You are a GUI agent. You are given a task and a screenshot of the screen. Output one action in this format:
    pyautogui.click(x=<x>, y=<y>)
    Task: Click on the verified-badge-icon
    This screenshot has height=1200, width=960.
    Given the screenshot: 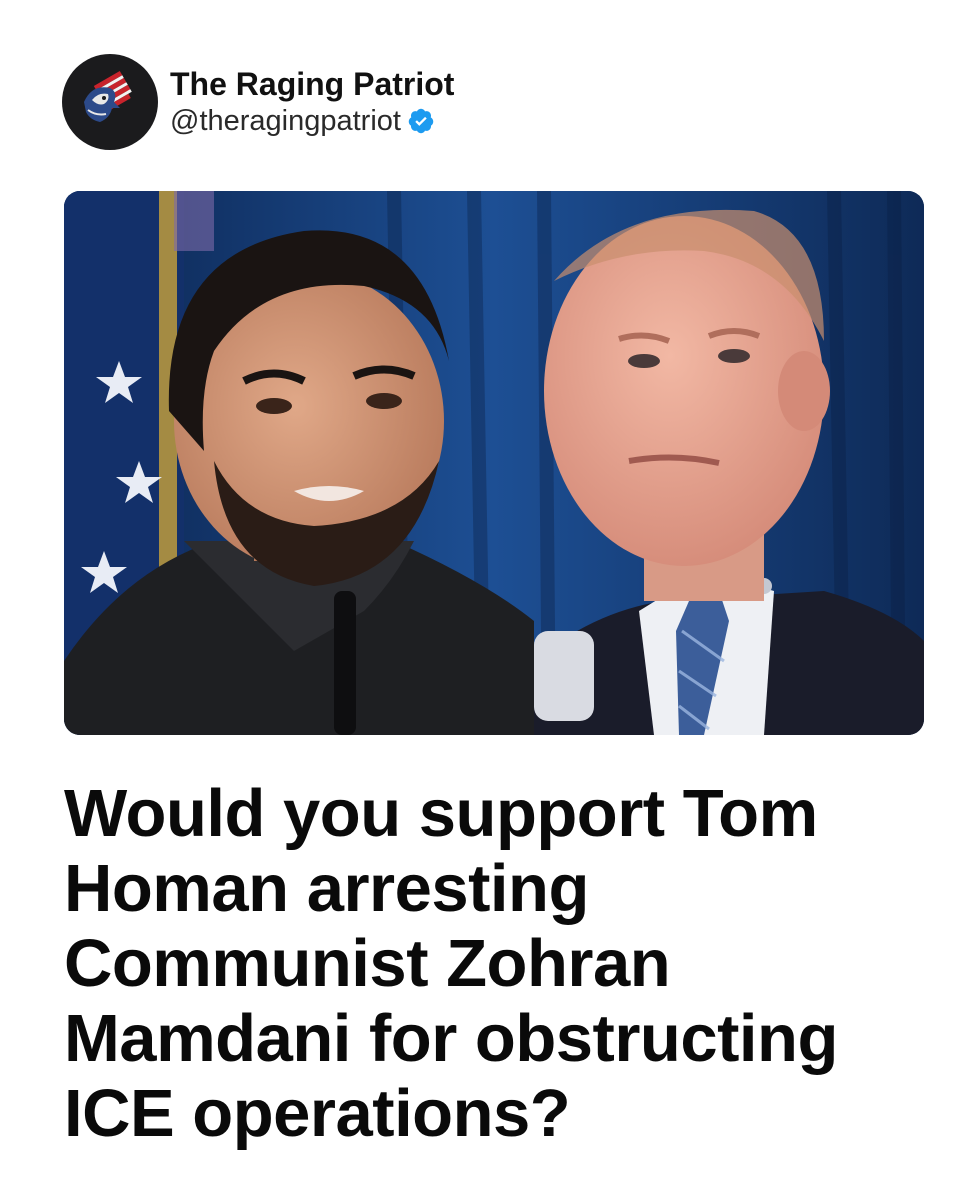 What is the action you would take?
    pyautogui.click(x=421, y=121)
    